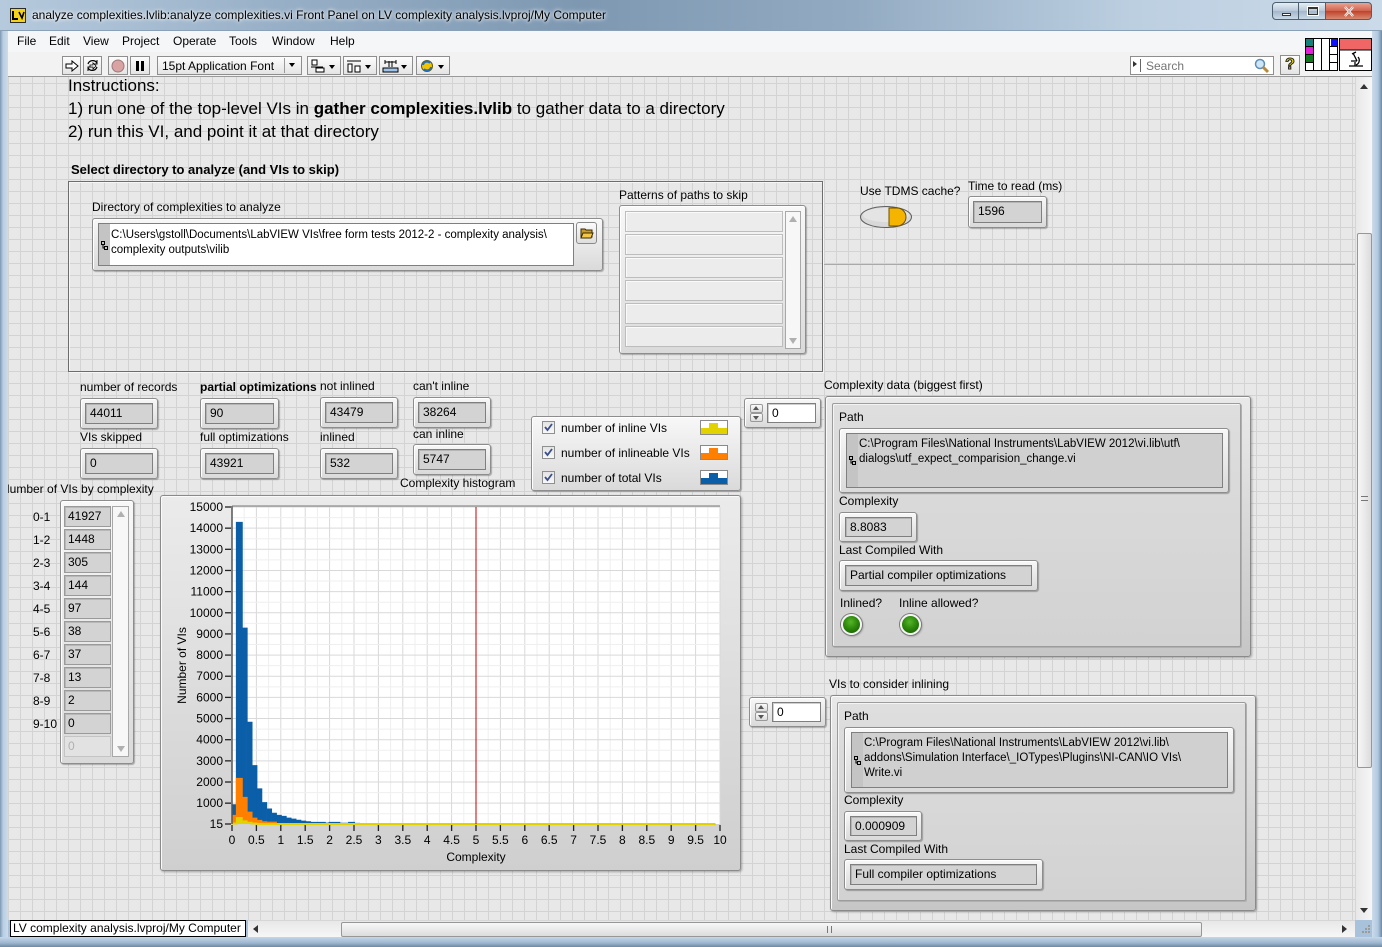 This screenshot has height=947, width=1382. I want to click on browse-button, so click(586, 233).